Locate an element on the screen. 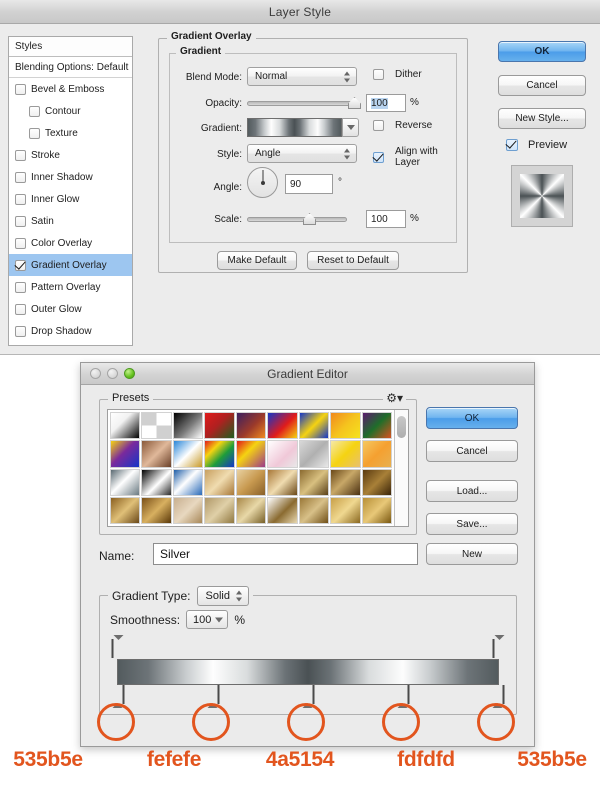 The height and width of the screenshot is (788, 600). reset-to-default-button: Reset to Default is located at coordinates (353, 260).